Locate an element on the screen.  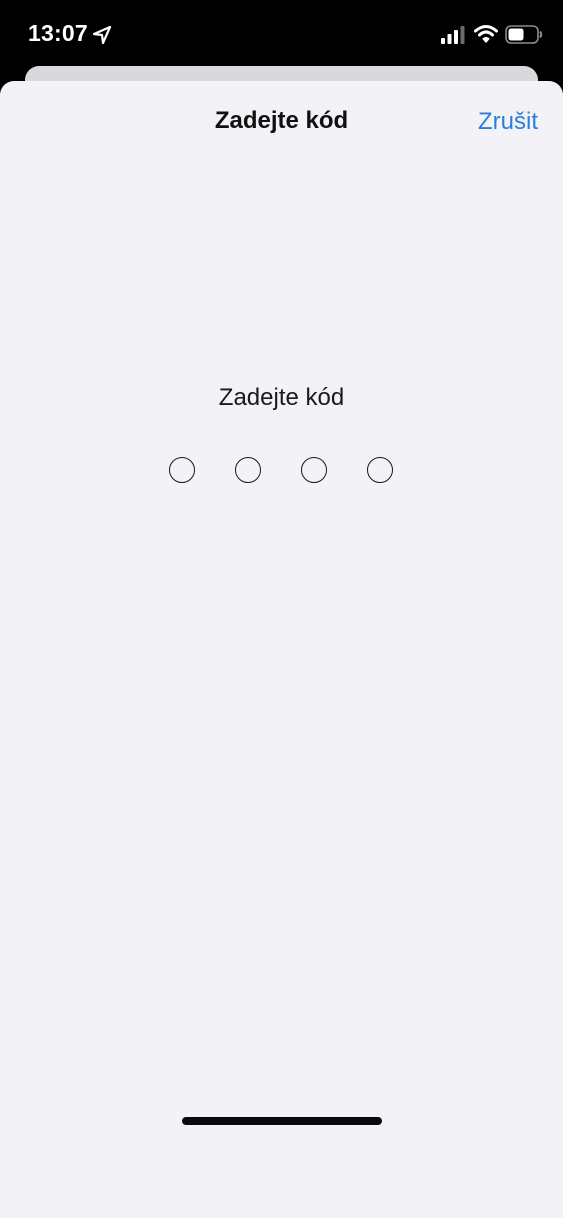
wifi-icon is located at coordinates (486, 34).